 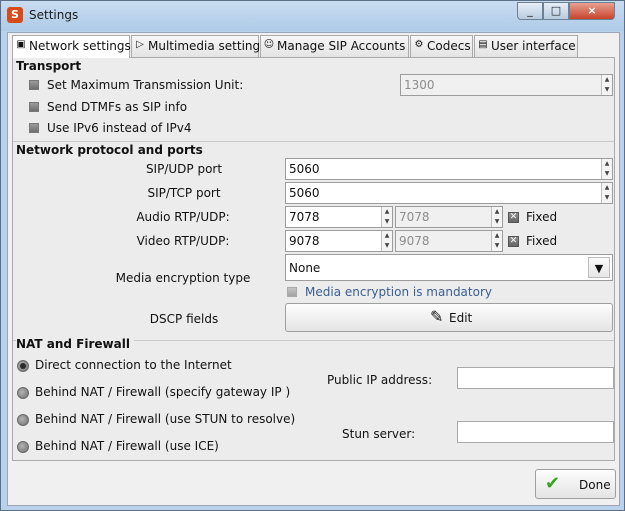 I want to click on audio-fixed-checkbox: ✕, so click(x=513, y=217).